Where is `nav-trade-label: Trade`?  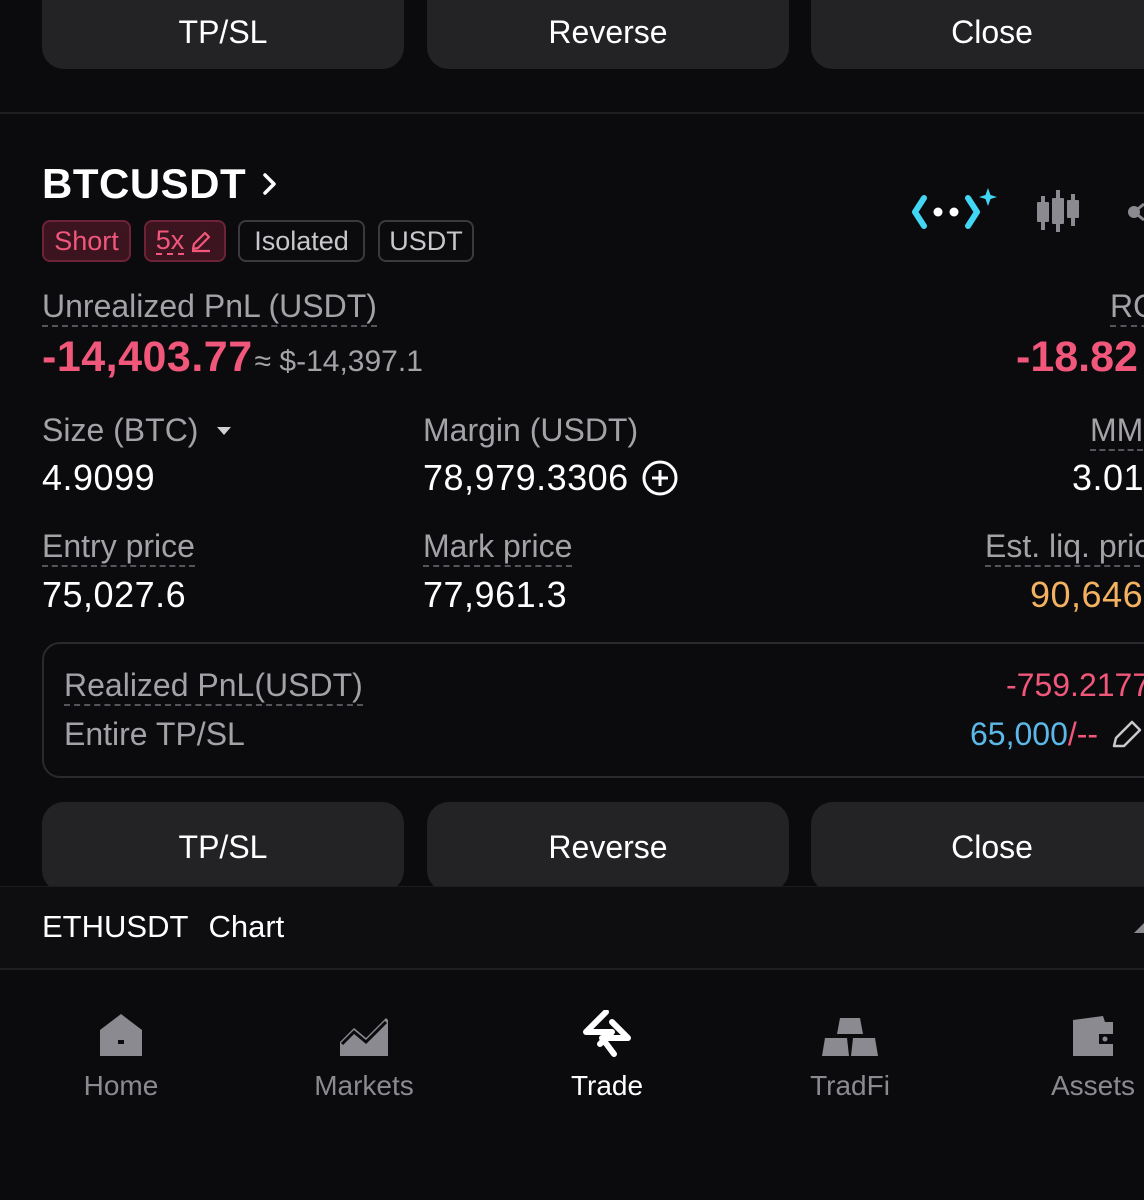 nav-trade-label: Trade is located at coordinates (607, 1085).